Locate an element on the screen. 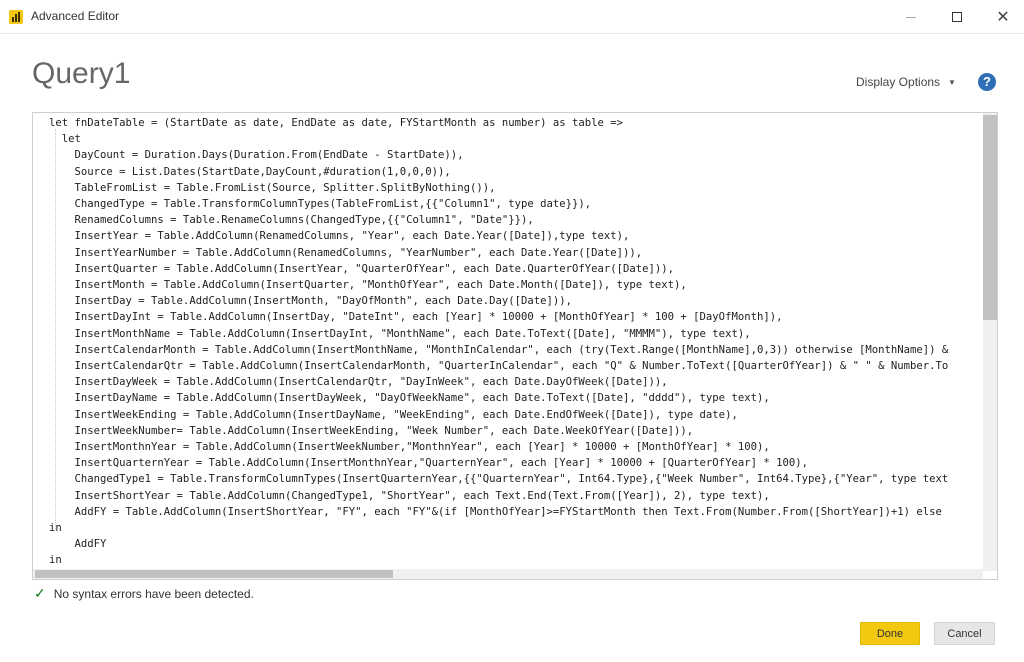 The width and height of the screenshot is (1024, 662). cancel-button: Cancel is located at coordinates (964, 633).